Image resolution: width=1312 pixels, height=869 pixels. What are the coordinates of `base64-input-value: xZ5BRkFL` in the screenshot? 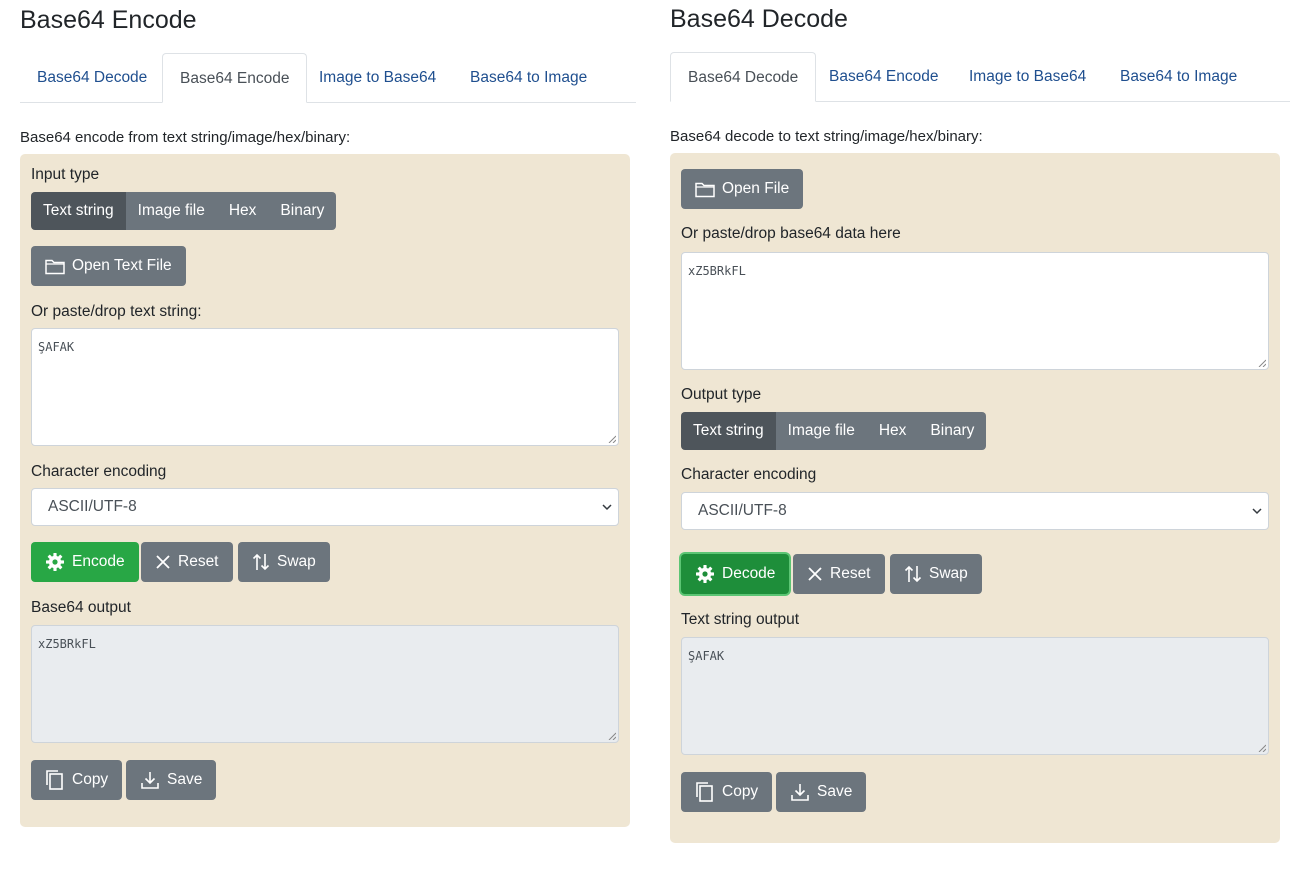 It's located at (717, 271).